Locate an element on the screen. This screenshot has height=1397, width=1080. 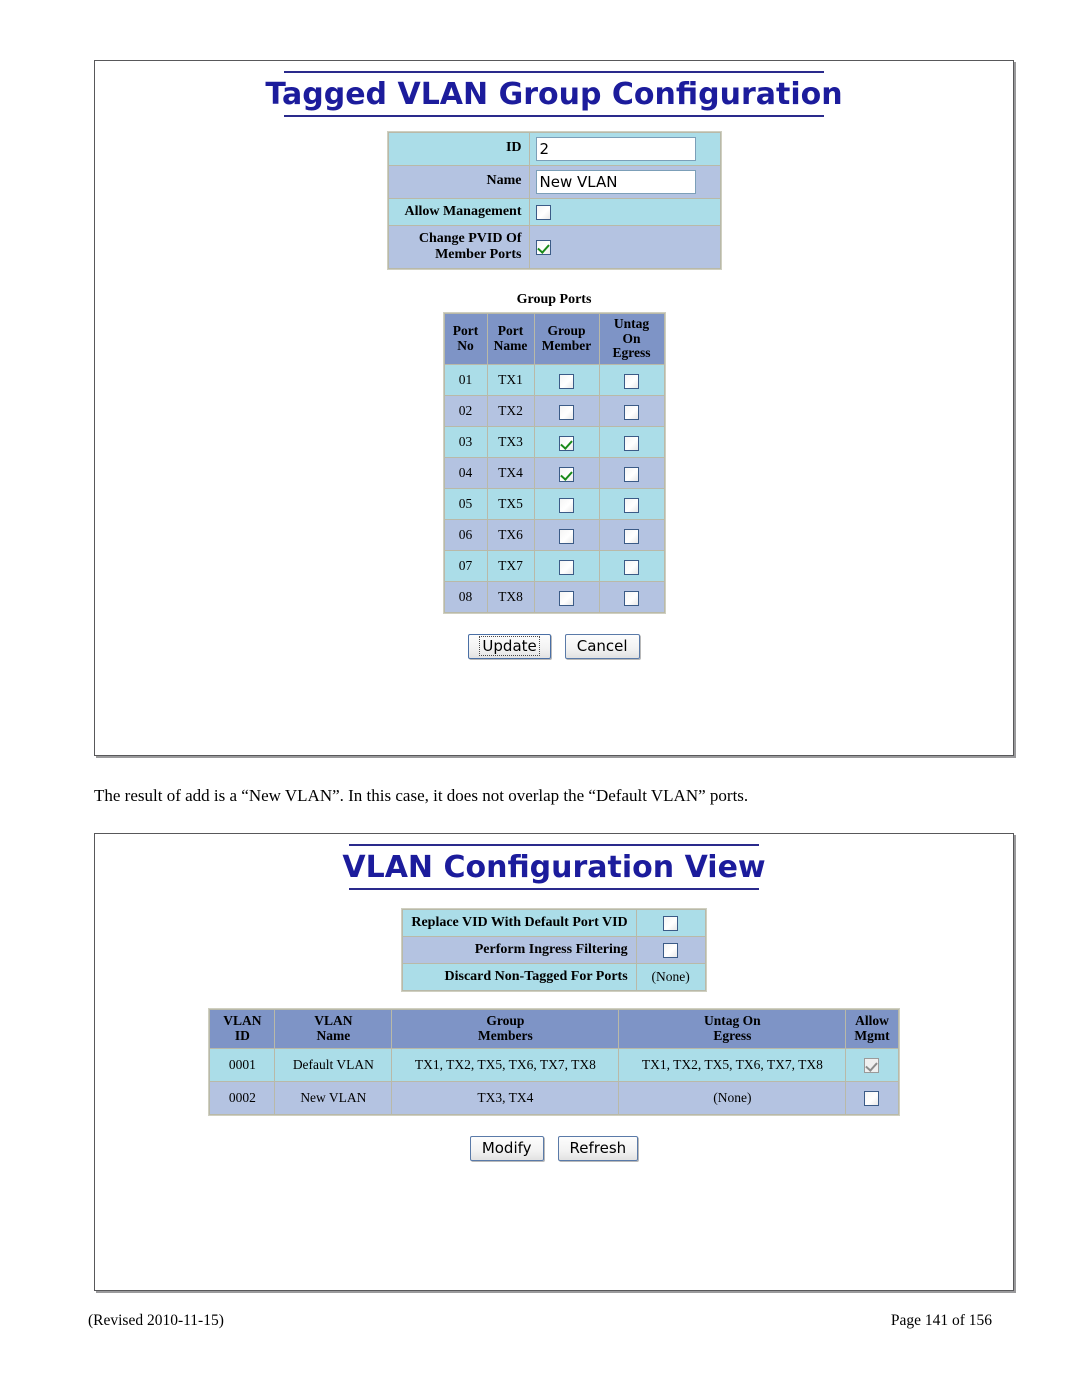
table-row: 06 TX6 is located at coordinates (554, 535).